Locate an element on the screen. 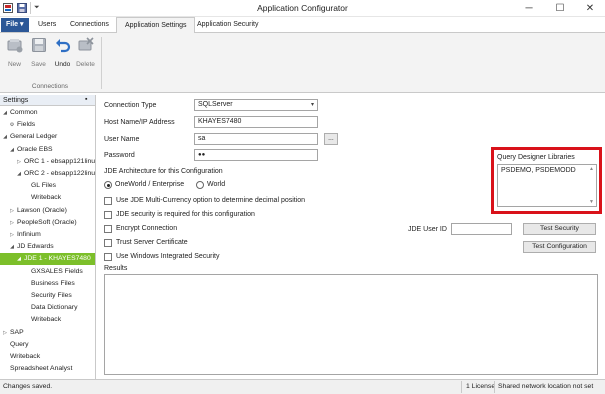  delete-icon is located at coordinates (86, 45).